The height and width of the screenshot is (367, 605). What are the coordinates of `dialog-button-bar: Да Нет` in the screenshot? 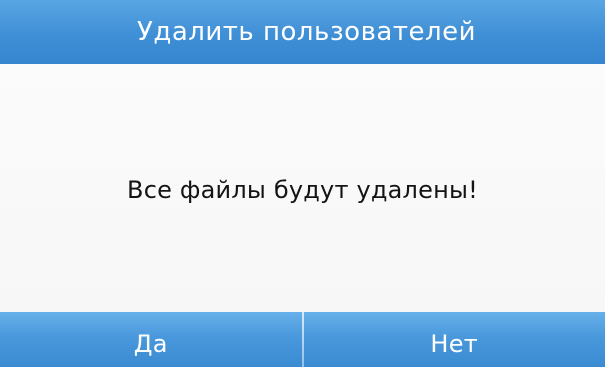 It's located at (302, 339).